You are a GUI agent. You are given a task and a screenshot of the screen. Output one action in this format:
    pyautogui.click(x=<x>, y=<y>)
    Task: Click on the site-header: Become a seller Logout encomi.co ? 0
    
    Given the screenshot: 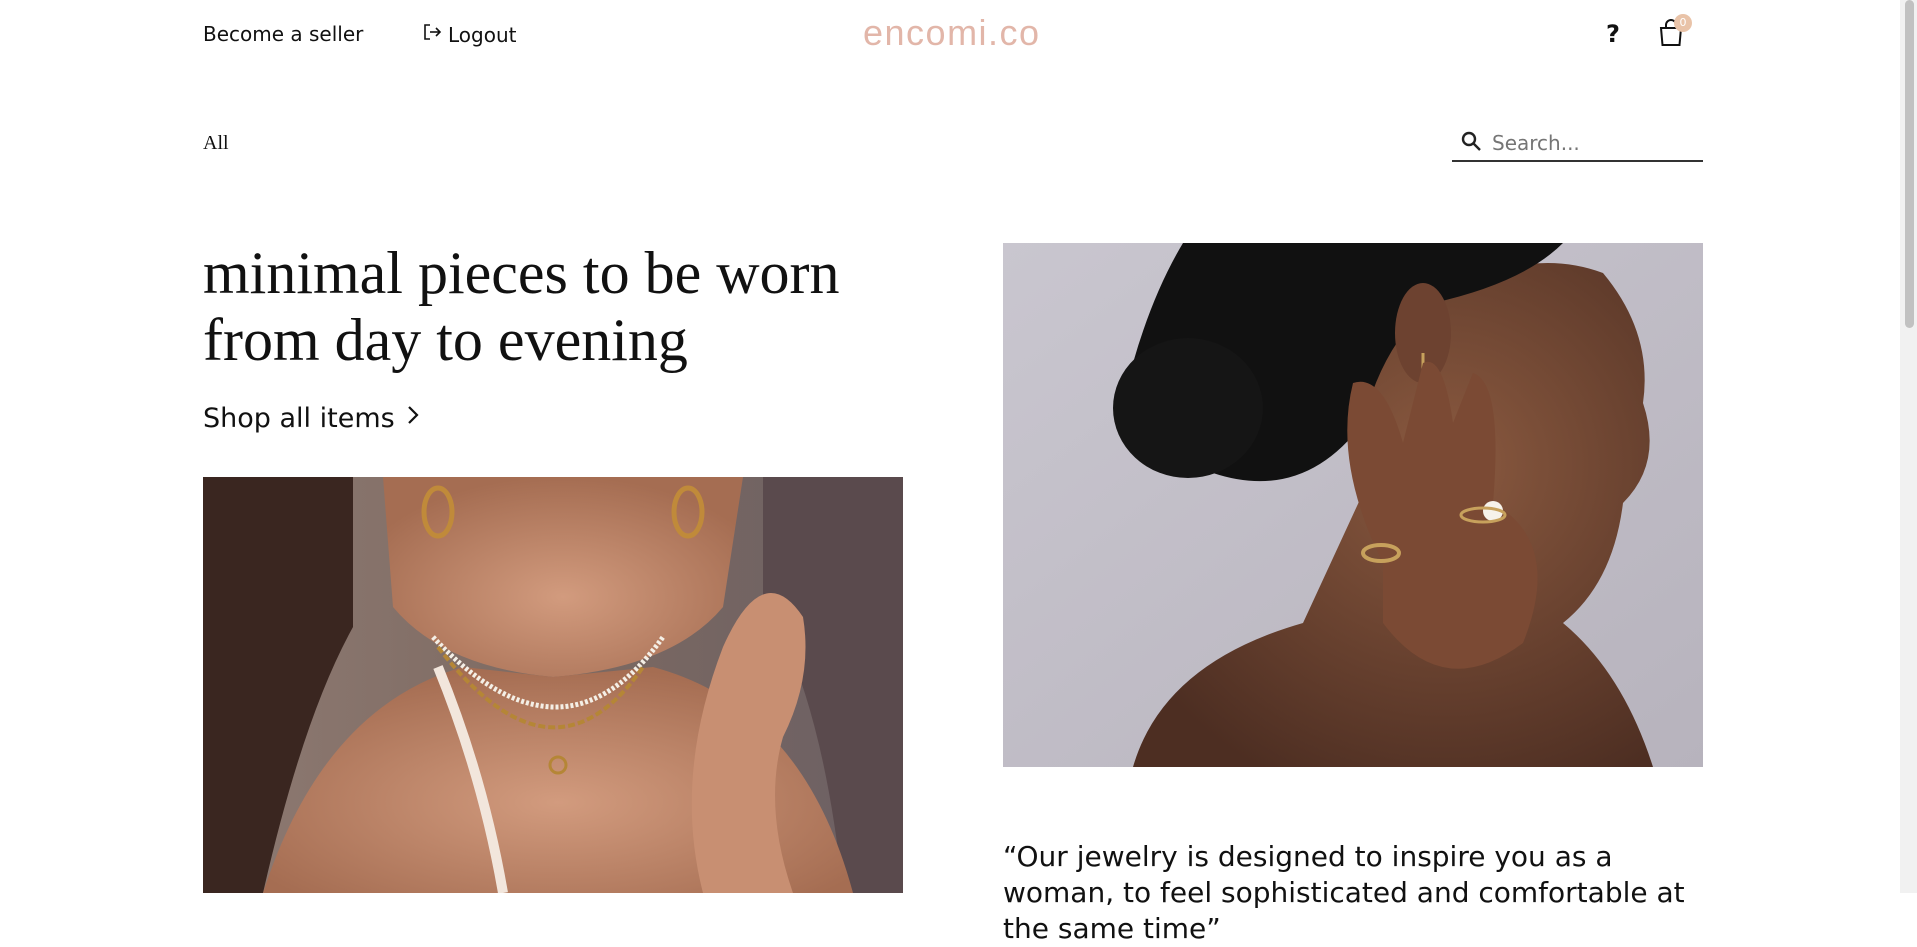 What is the action you would take?
    pyautogui.click(x=950, y=35)
    